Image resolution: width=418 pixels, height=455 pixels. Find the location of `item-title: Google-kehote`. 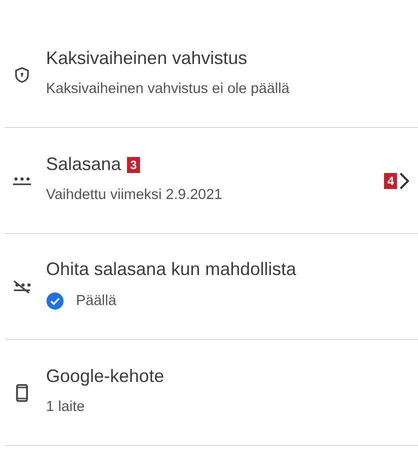

item-title: Google-kehote is located at coordinates (105, 376).